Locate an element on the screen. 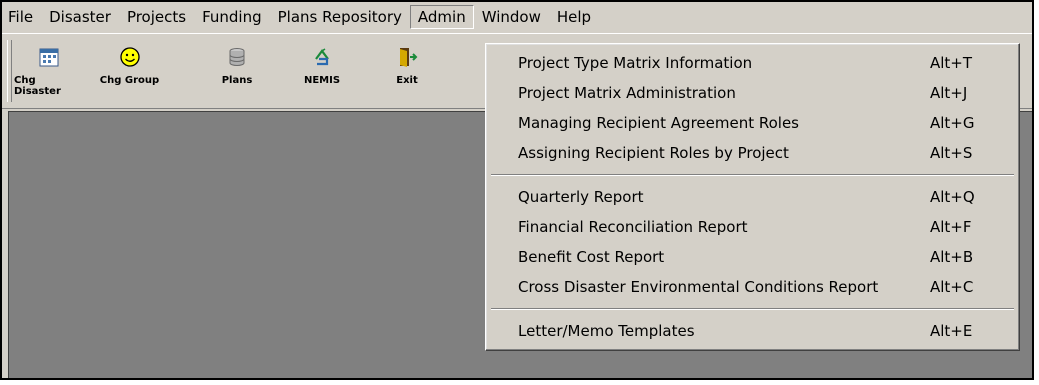 Image resolution: width=1039 pixels, height=385 pixels. menu-plans-repository: Plans Repository is located at coordinates (340, 17).